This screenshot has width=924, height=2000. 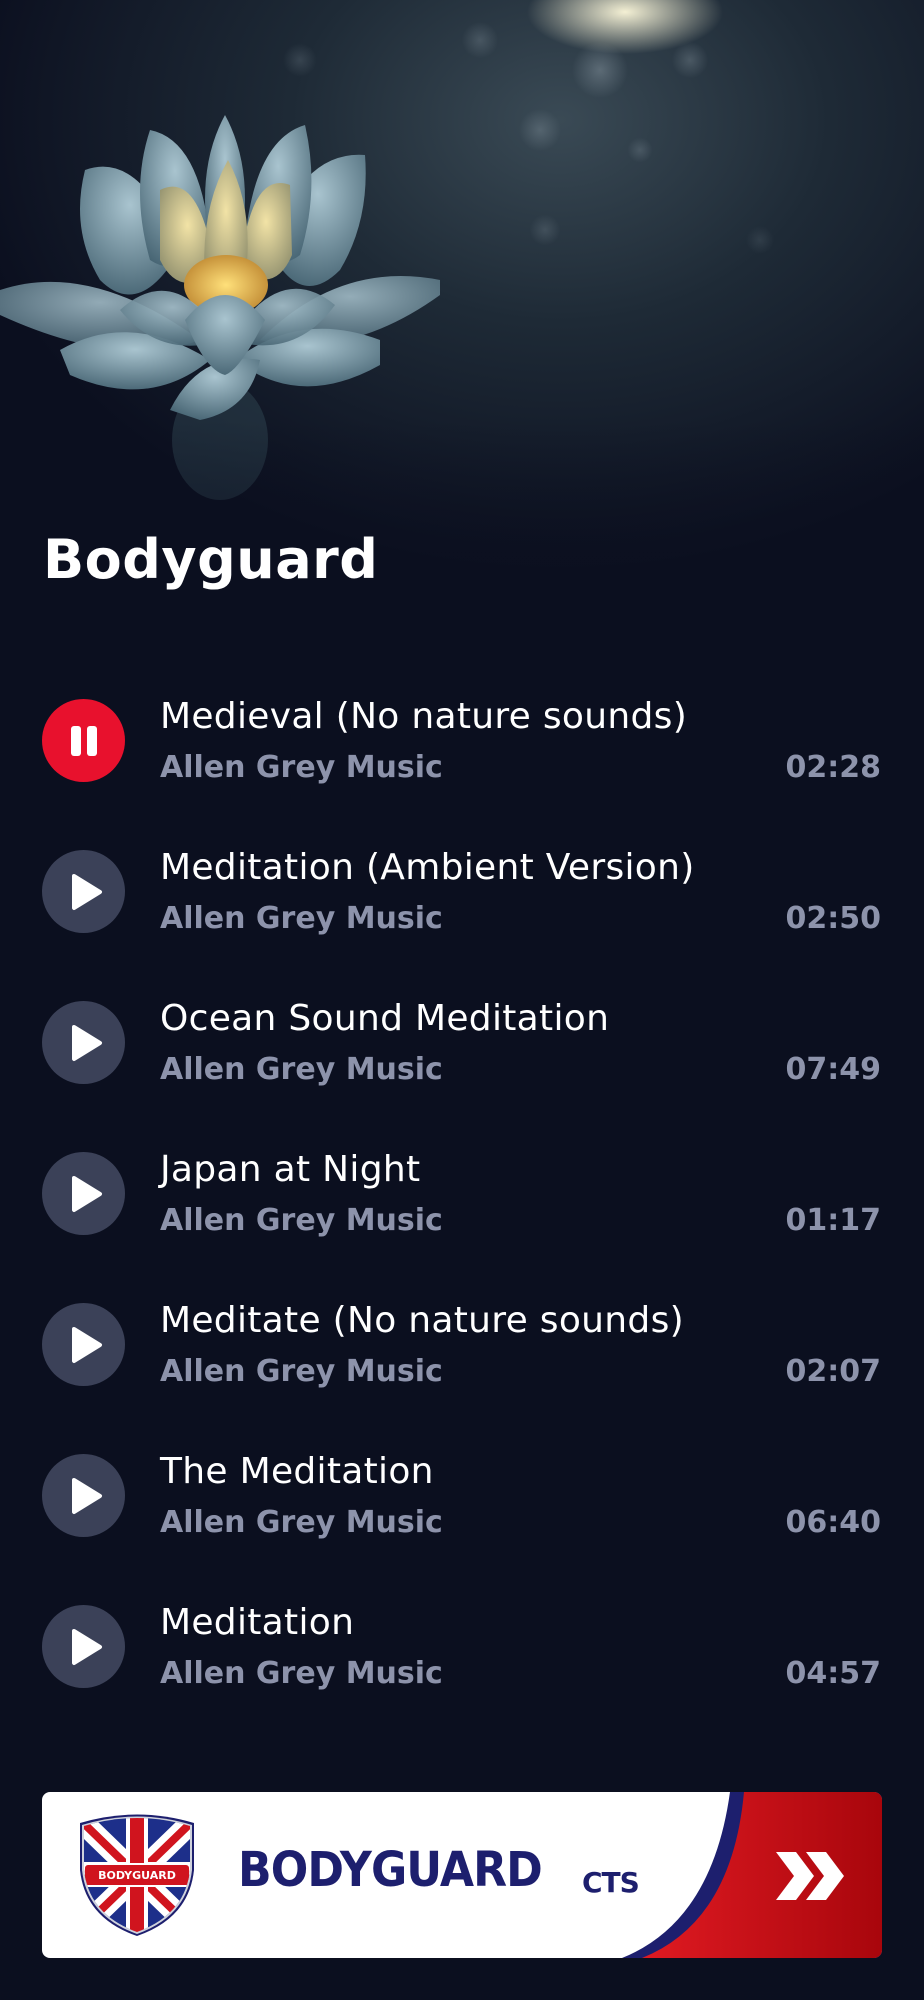 I want to click on track-duration: 04:57, so click(x=833, y=1673).